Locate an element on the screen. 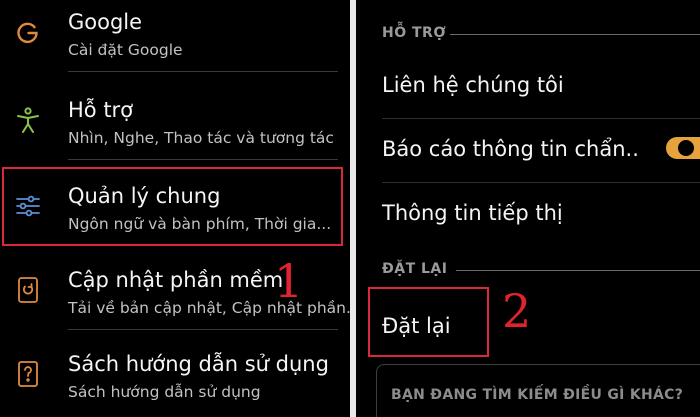 This screenshot has height=417, width=700. contact-us-item: Liên hệ chúng tôi is located at coordinates (473, 85).